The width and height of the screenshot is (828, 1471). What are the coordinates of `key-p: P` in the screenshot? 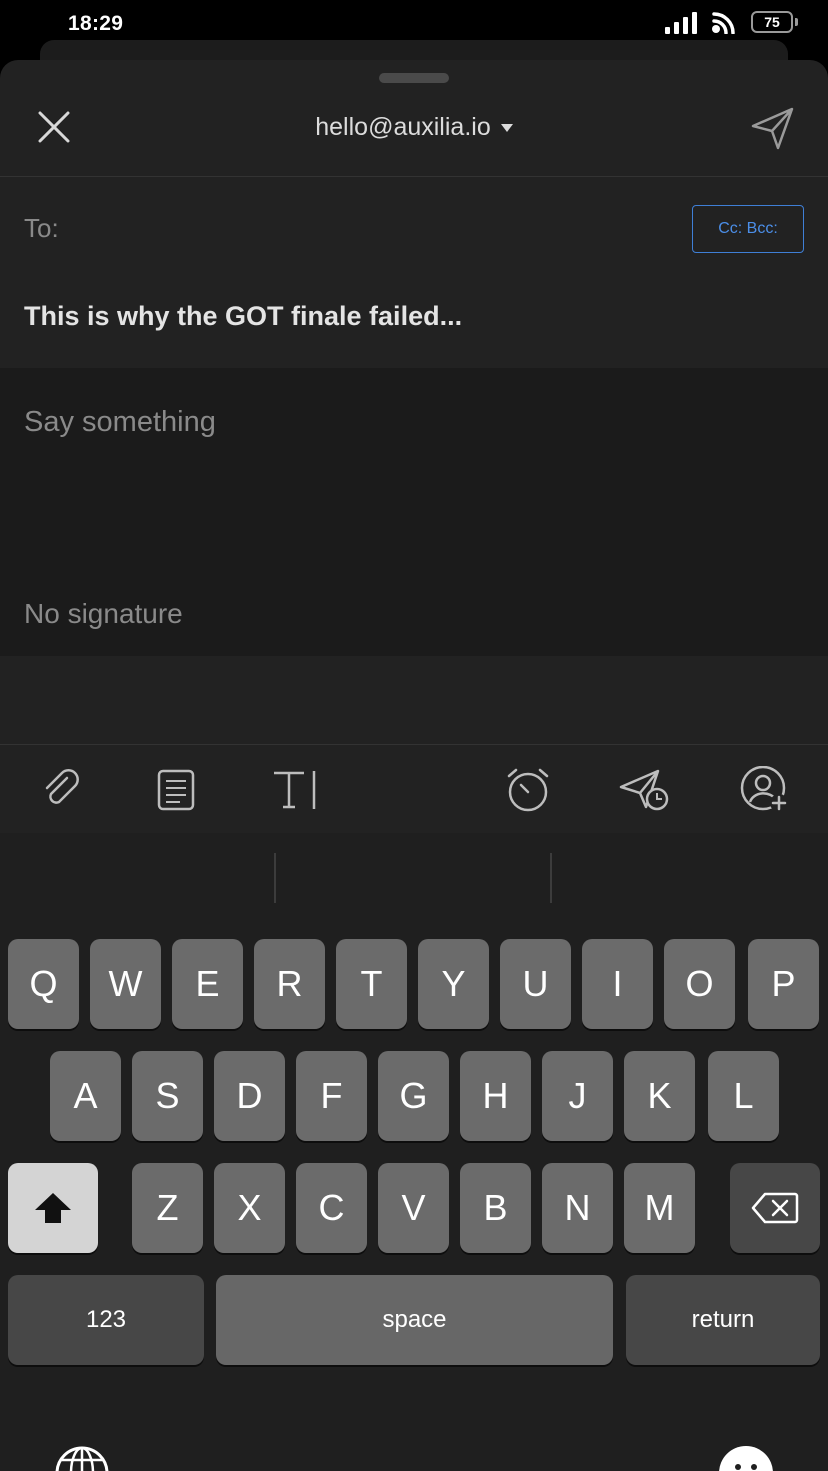 It's located at (783, 984).